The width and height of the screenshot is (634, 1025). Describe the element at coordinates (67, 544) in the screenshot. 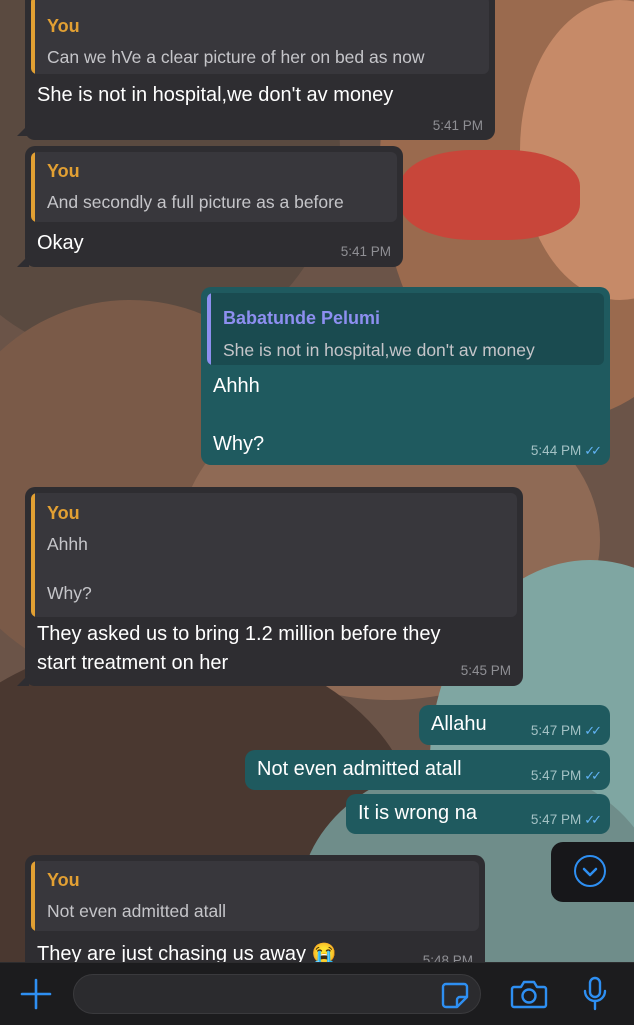

I see `quote-text-line: Ahhh` at that location.